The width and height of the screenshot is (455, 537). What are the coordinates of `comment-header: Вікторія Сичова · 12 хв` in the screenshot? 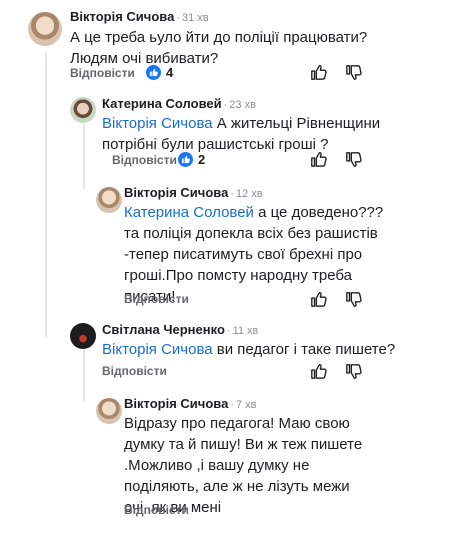 It's located at (193, 193).